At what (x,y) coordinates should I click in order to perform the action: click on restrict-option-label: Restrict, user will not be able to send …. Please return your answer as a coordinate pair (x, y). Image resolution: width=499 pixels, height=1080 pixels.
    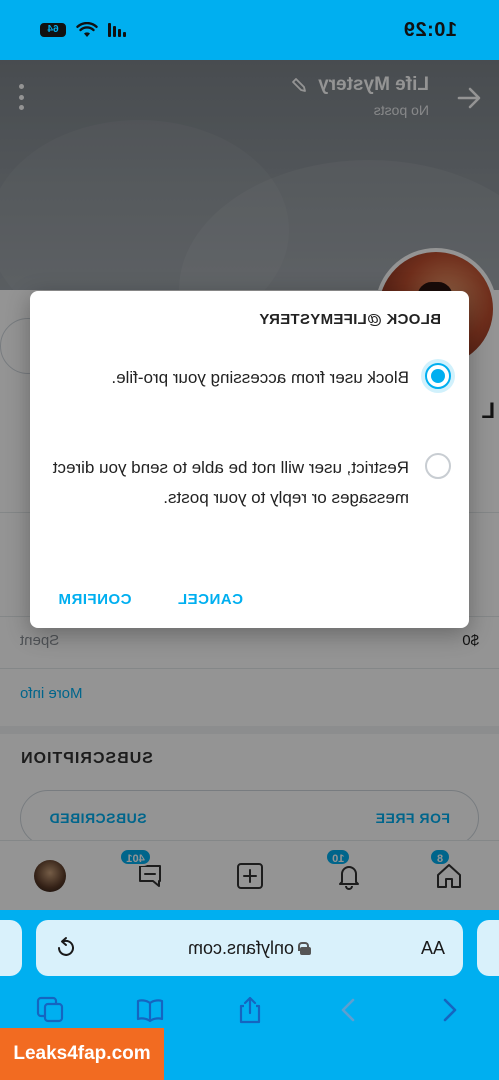
    Looking at the image, I should click on (230, 482).